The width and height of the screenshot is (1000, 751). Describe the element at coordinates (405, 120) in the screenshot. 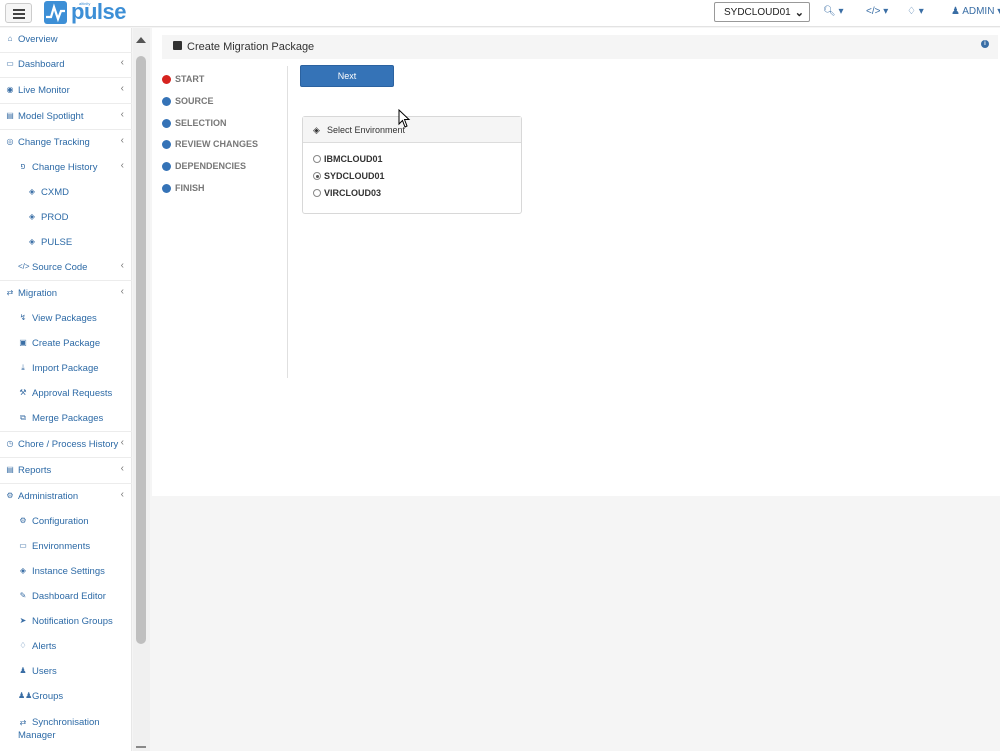

I see `mouse-cursor-icon` at that location.